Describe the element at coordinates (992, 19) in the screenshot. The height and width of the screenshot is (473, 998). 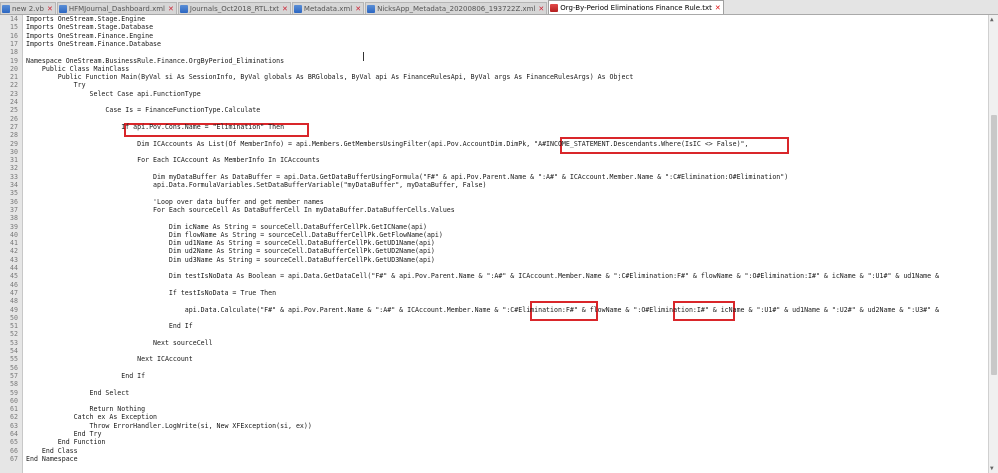
I see `scroll-up-arrow-icon: ▲` at that location.